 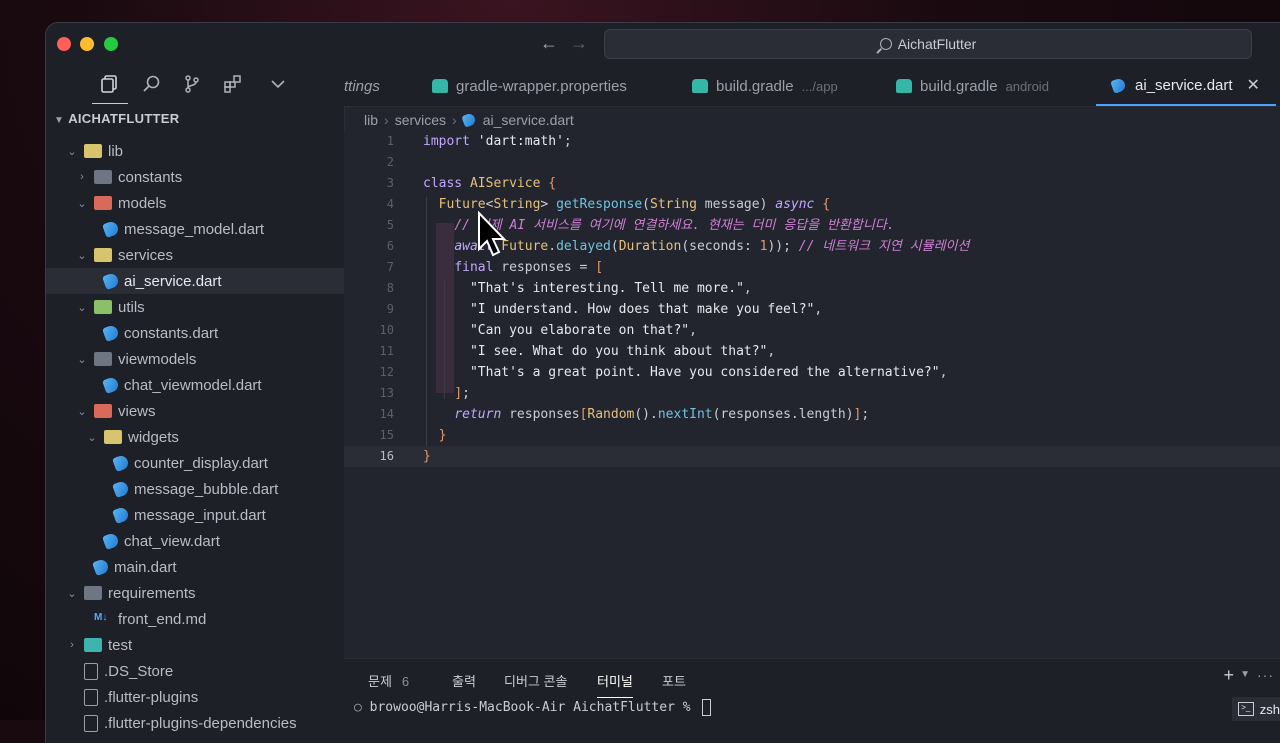 What do you see at coordinates (535, 680) in the screenshot?
I see `tab-debug-console: 디버그 콘솔` at bounding box center [535, 680].